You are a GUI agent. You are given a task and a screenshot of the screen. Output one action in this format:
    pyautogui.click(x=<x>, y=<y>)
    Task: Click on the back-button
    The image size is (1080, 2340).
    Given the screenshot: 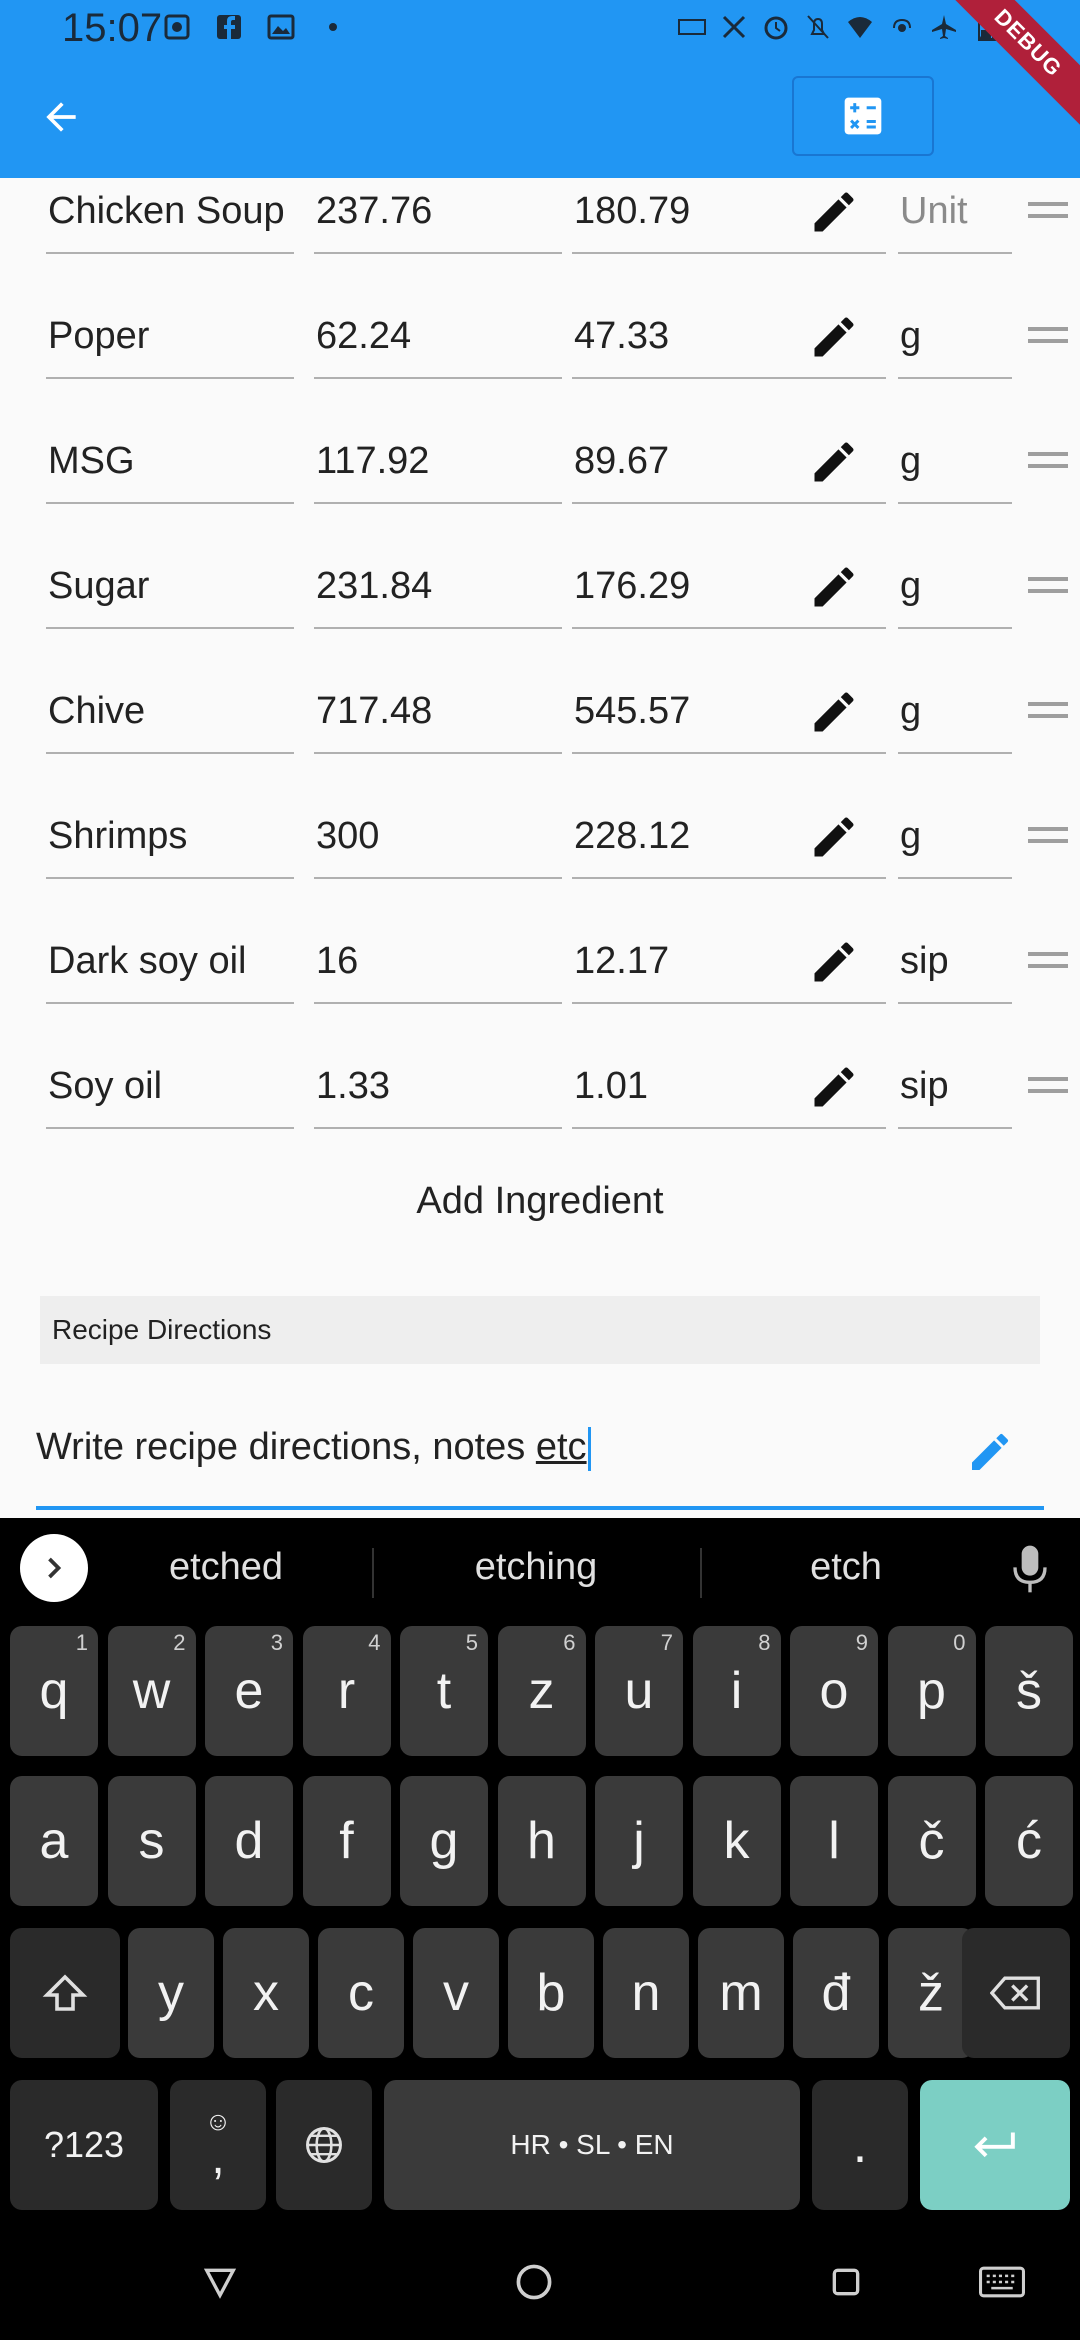 What is the action you would take?
    pyautogui.click(x=61, y=117)
    